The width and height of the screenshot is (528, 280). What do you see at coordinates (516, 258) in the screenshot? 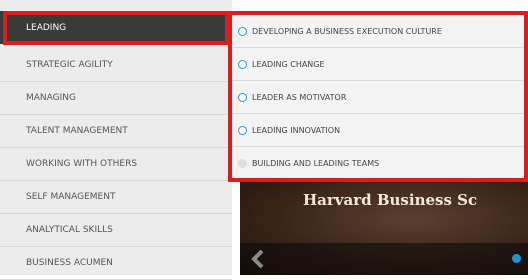
I see `carousel-dot-icon` at bounding box center [516, 258].